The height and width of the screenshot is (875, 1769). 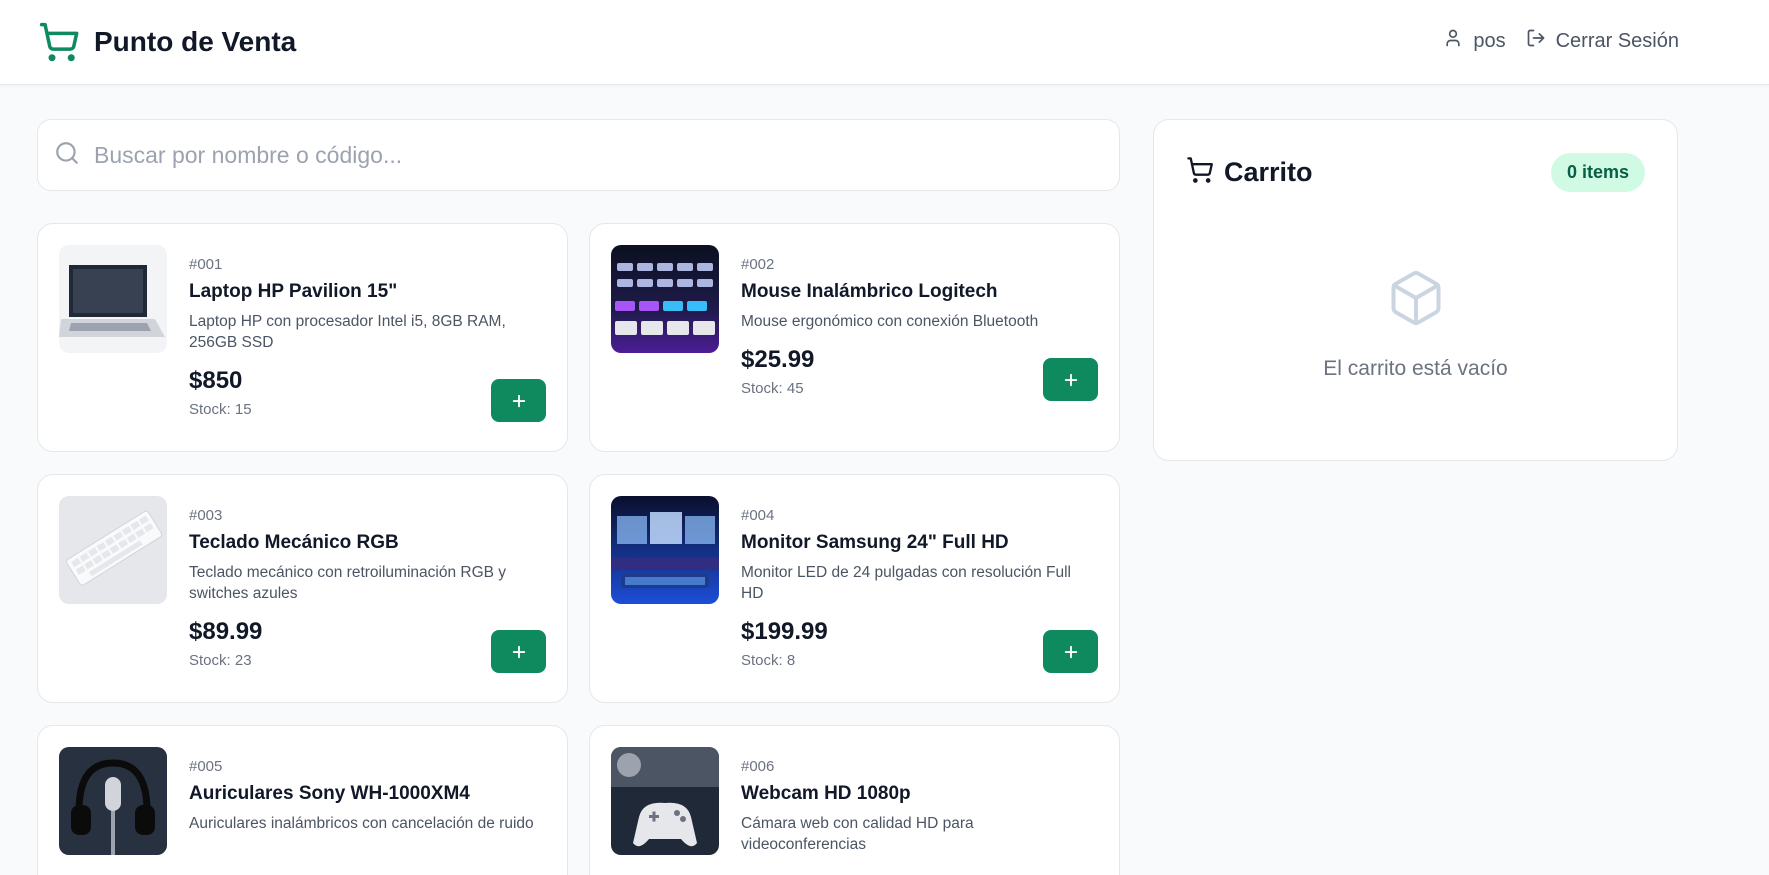 What do you see at coordinates (67, 155) in the screenshot?
I see `search-icon` at bounding box center [67, 155].